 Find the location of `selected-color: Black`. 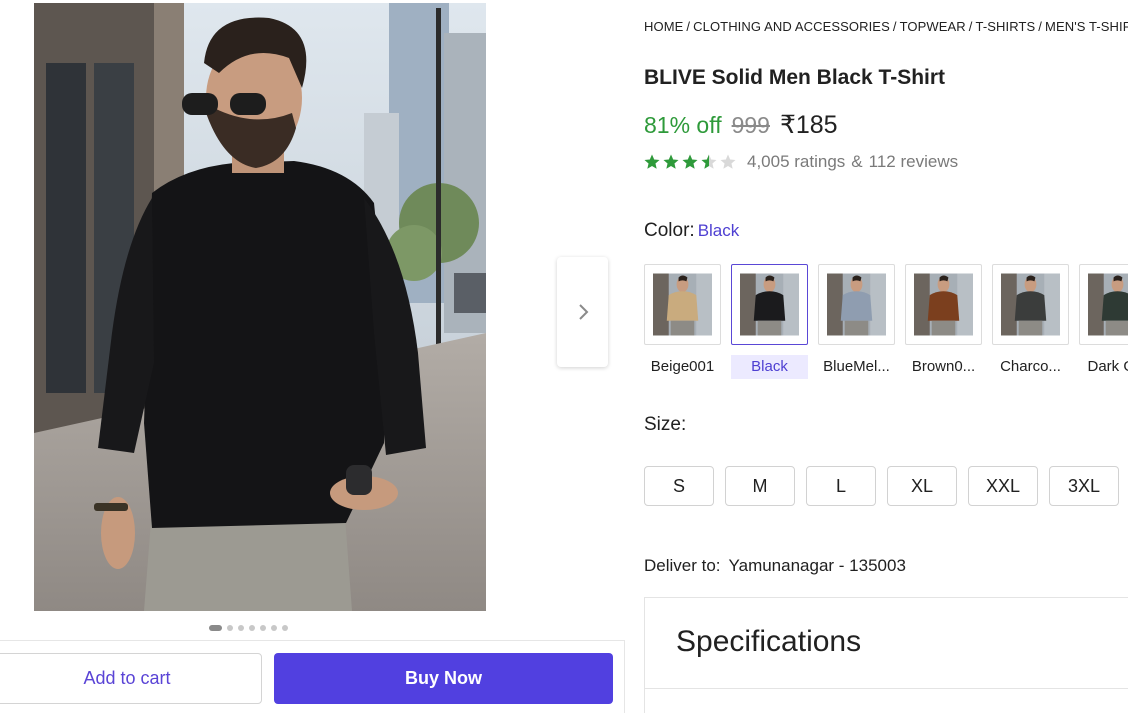

selected-color: Black is located at coordinates (718, 230).